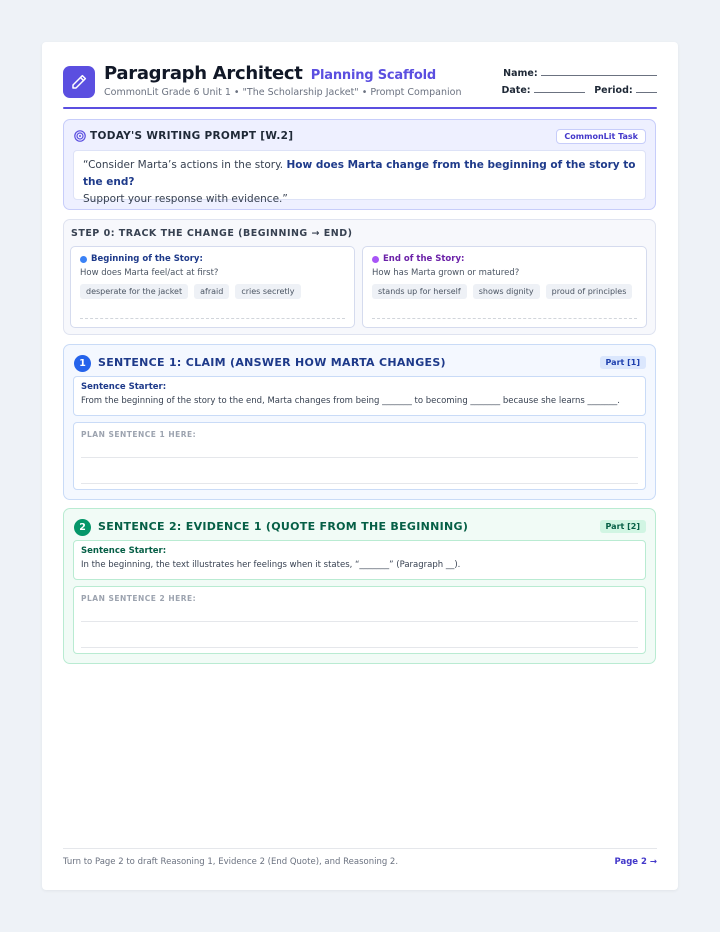 The image size is (720, 932). What do you see at coordinates (599, 71) in the screenshot?
I see `name-line` at bounding box center [599, 71].